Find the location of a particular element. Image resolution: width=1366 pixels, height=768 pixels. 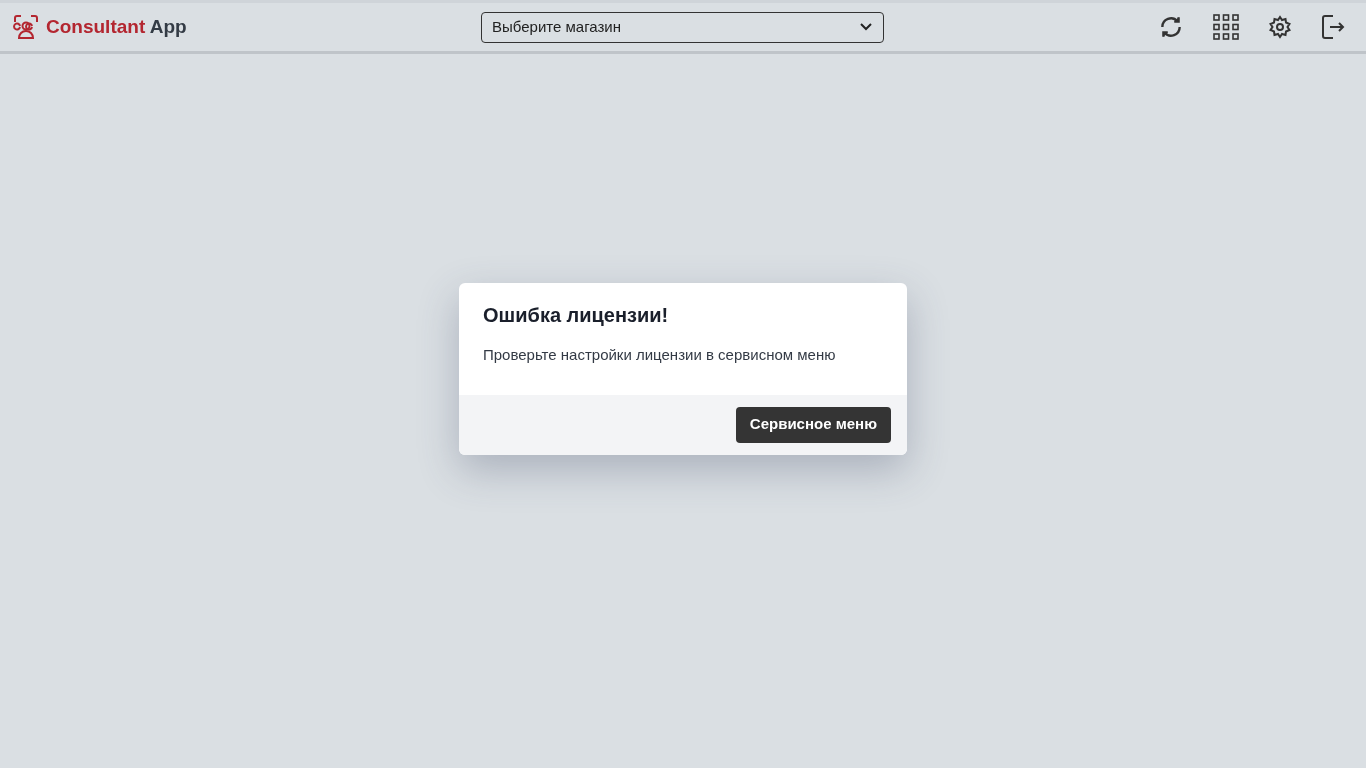

refresh-icon is located at coordinates (1171, 27).